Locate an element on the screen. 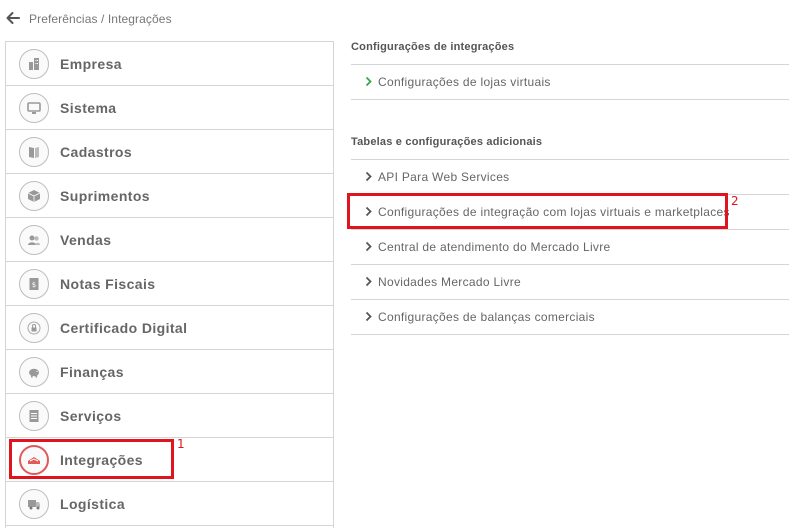 The width and height of the screenshot is (789, 528). list-item-label: Novidades Mercado Livre is located at coordinates (449, 282).